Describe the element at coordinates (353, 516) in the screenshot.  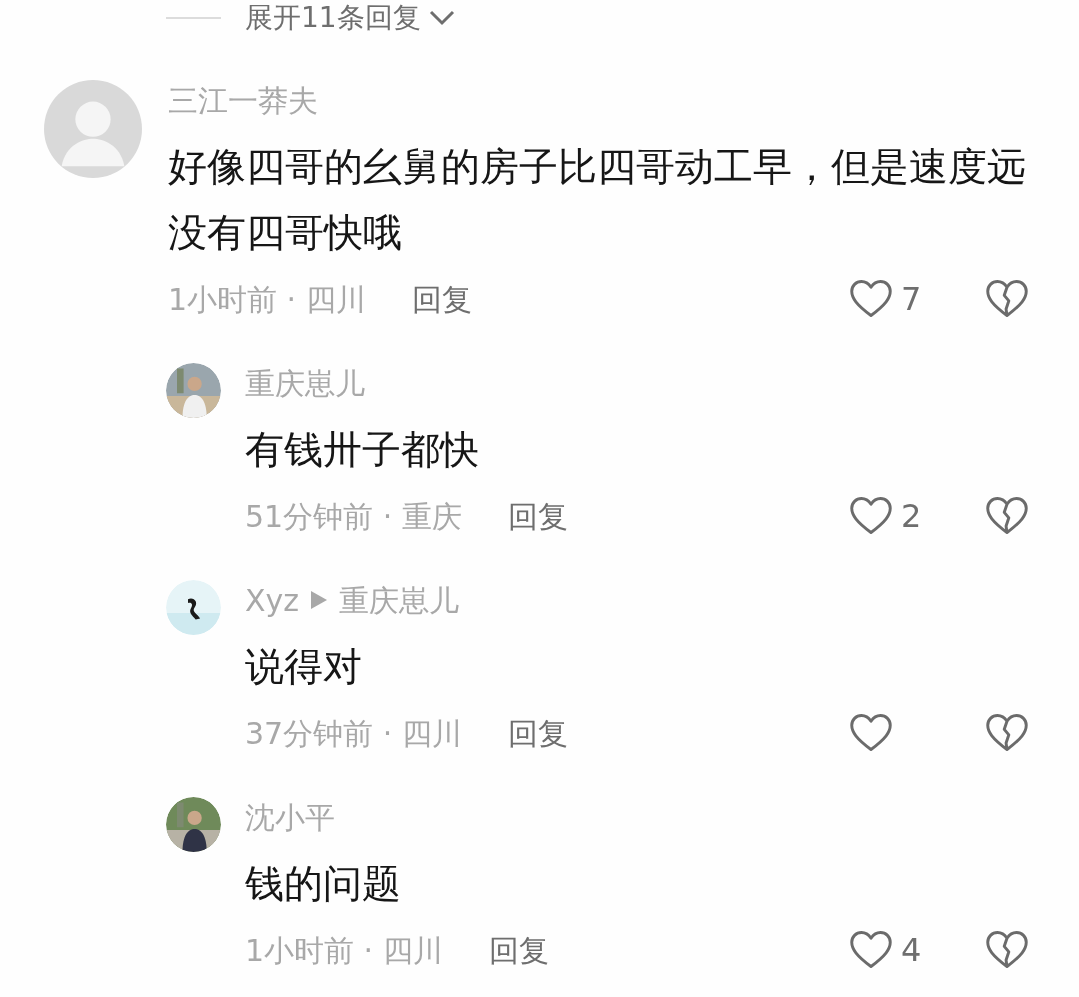
I see `comment-meta: 51分钟前 · 重庆` at that location.